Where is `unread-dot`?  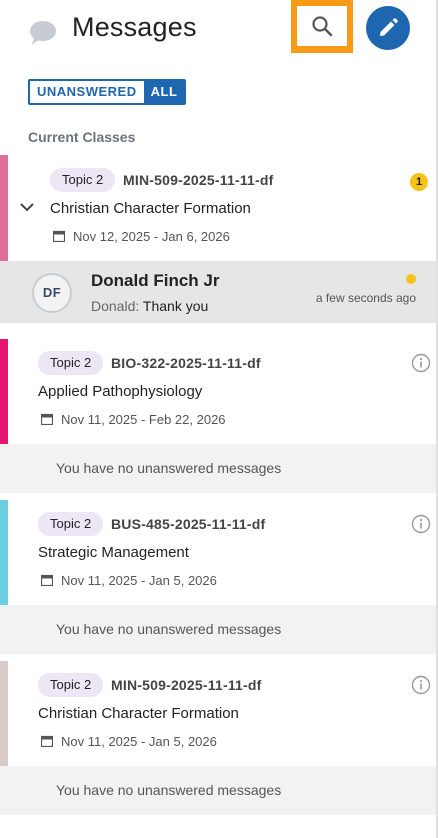
unread-dot is located at coordinates (411, 279).